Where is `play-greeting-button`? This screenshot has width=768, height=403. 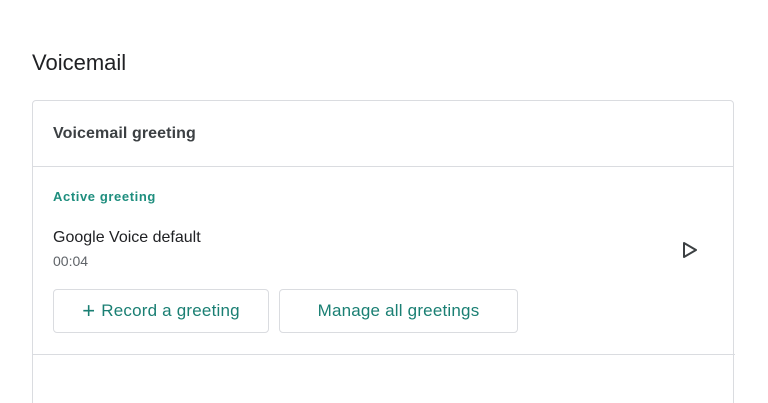
play-greeting-button is located at coordinates (690, 250).